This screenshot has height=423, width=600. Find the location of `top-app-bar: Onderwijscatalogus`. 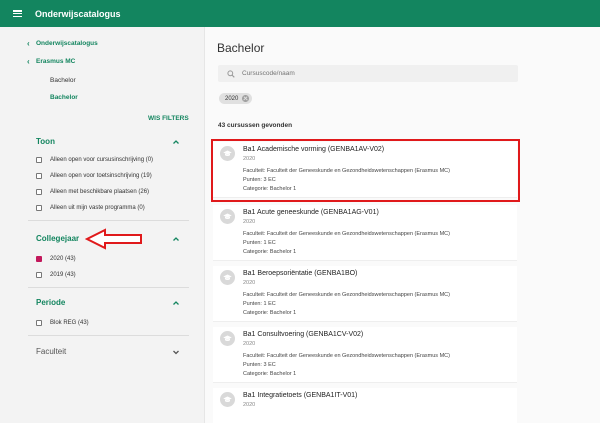

top-app-bar: Onderwijscatalogus is located at coordinates (300, 13).